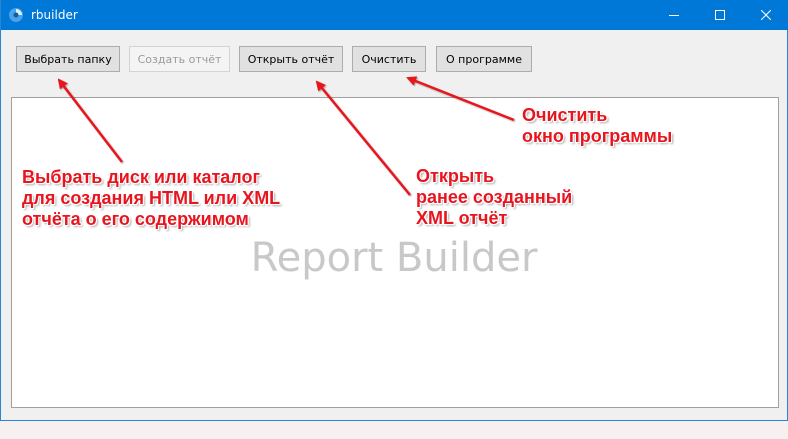 This screenshot has width=788, height=439. I want to click on annotation-open-report: Открыть ранее созданный XML отчёт, so click(494, 197).